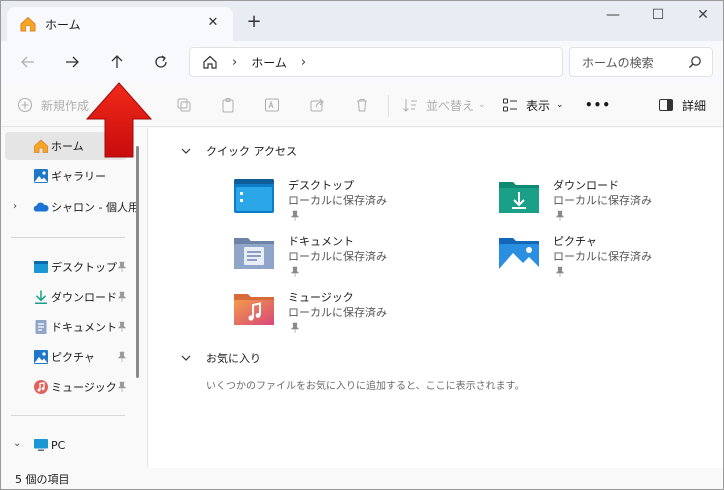 This screenshot has height=490, width=724. I want to click on sidebar-item-onedrive: › シャロン - 個人用, so click(72, 207).